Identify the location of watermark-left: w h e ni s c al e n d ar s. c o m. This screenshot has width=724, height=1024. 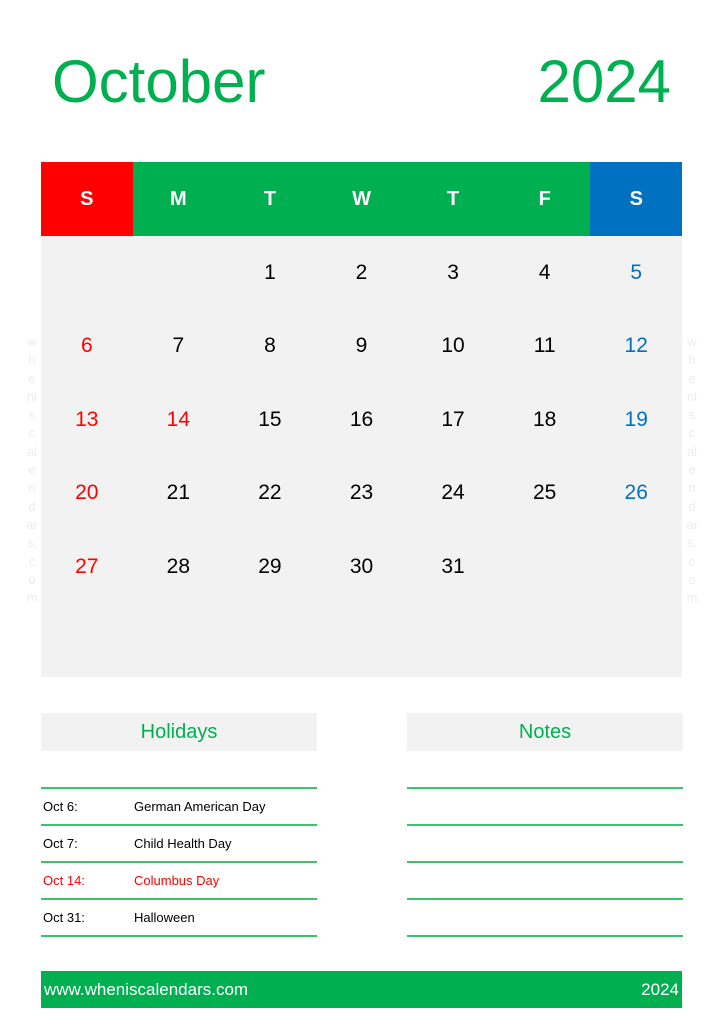
(32, 470).